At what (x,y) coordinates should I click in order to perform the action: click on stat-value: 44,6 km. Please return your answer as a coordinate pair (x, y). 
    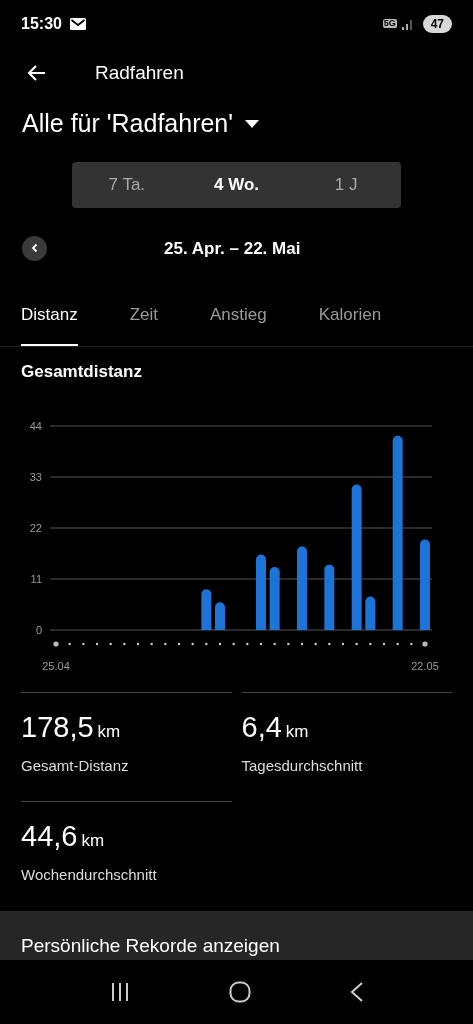
    Looking at the image, I should click on (63, 837).